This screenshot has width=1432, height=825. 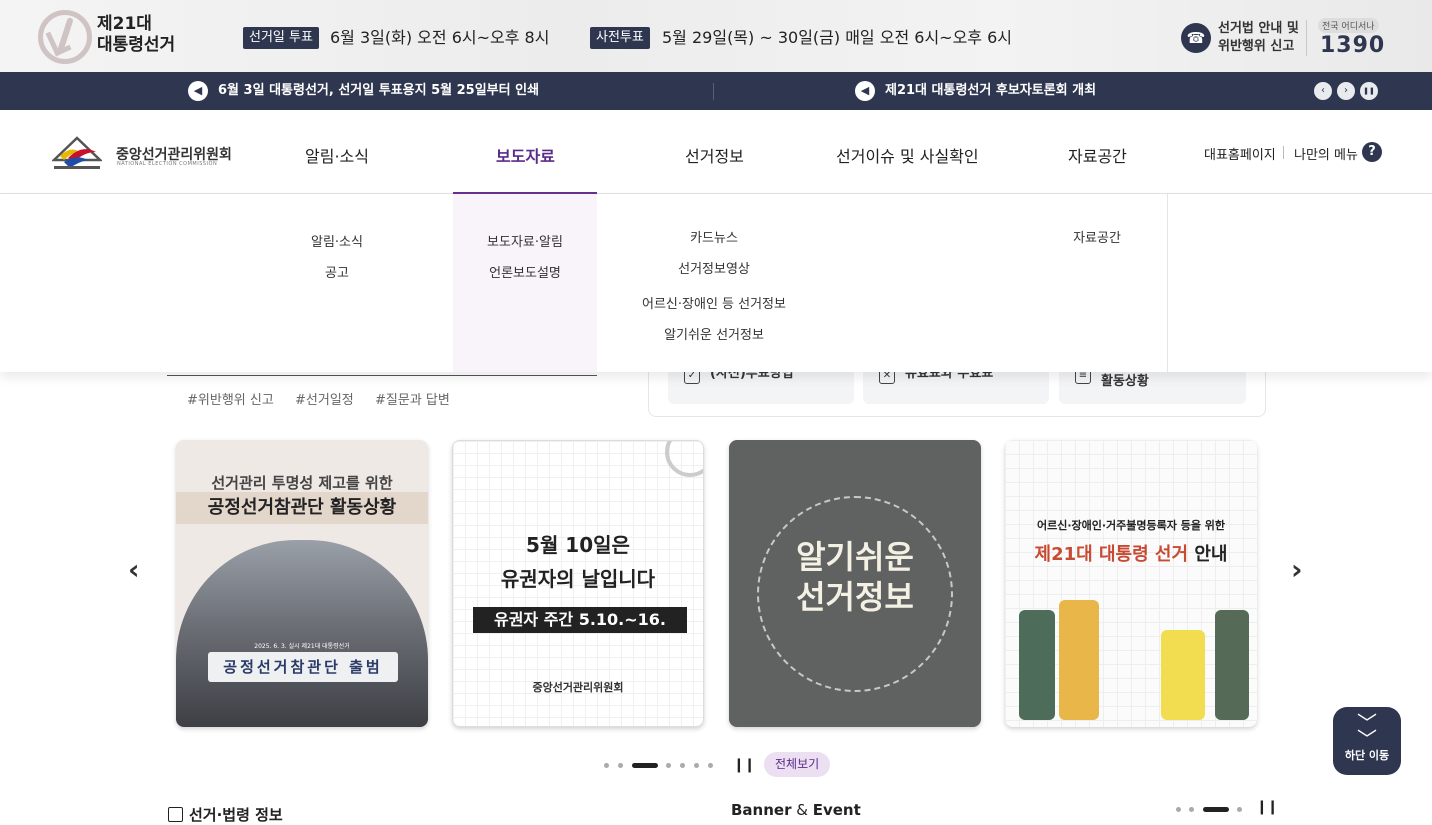 I want to click on menu-press: 보도자료, so click(x=525, y=155).